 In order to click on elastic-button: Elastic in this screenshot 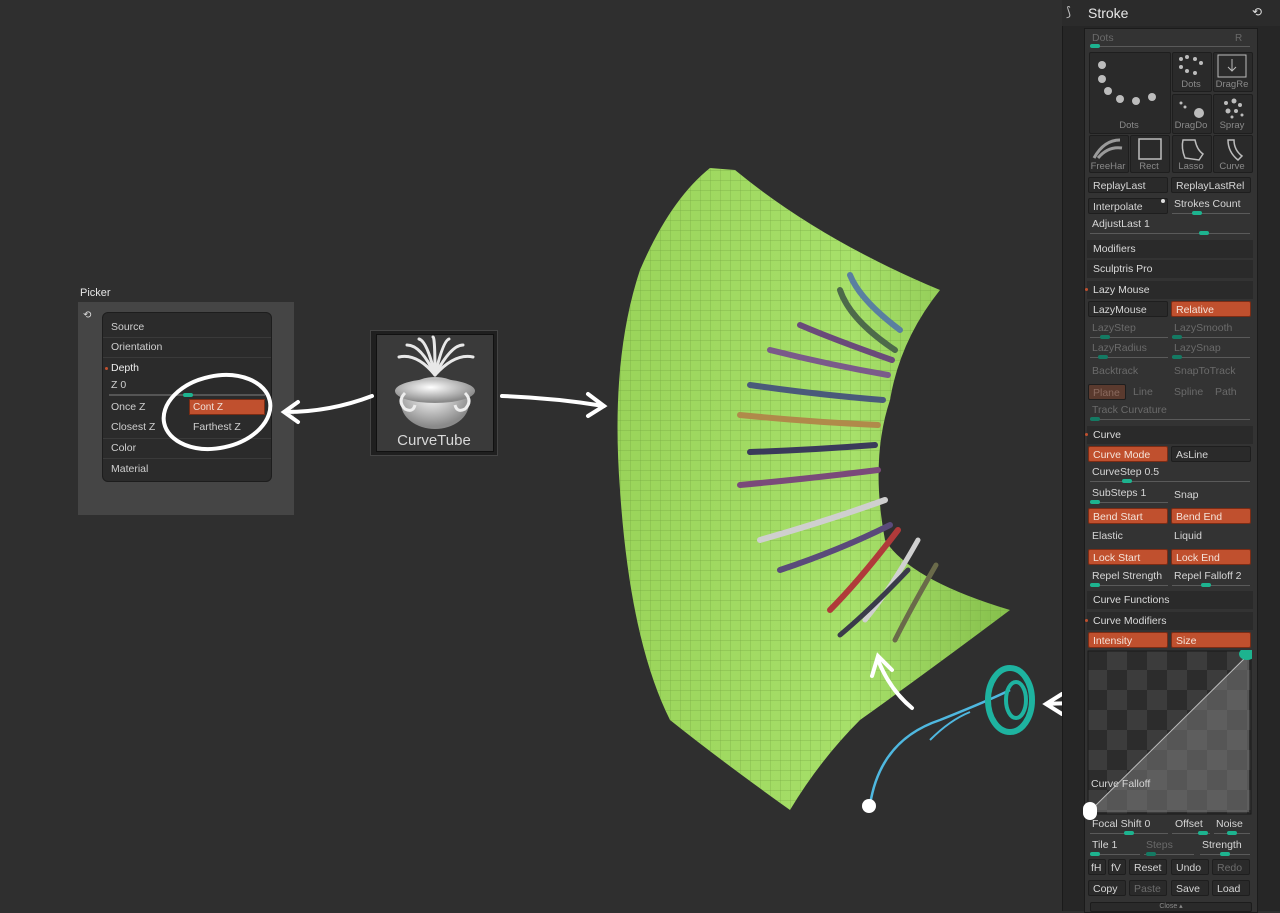, I will do `click(1107, 536)`.